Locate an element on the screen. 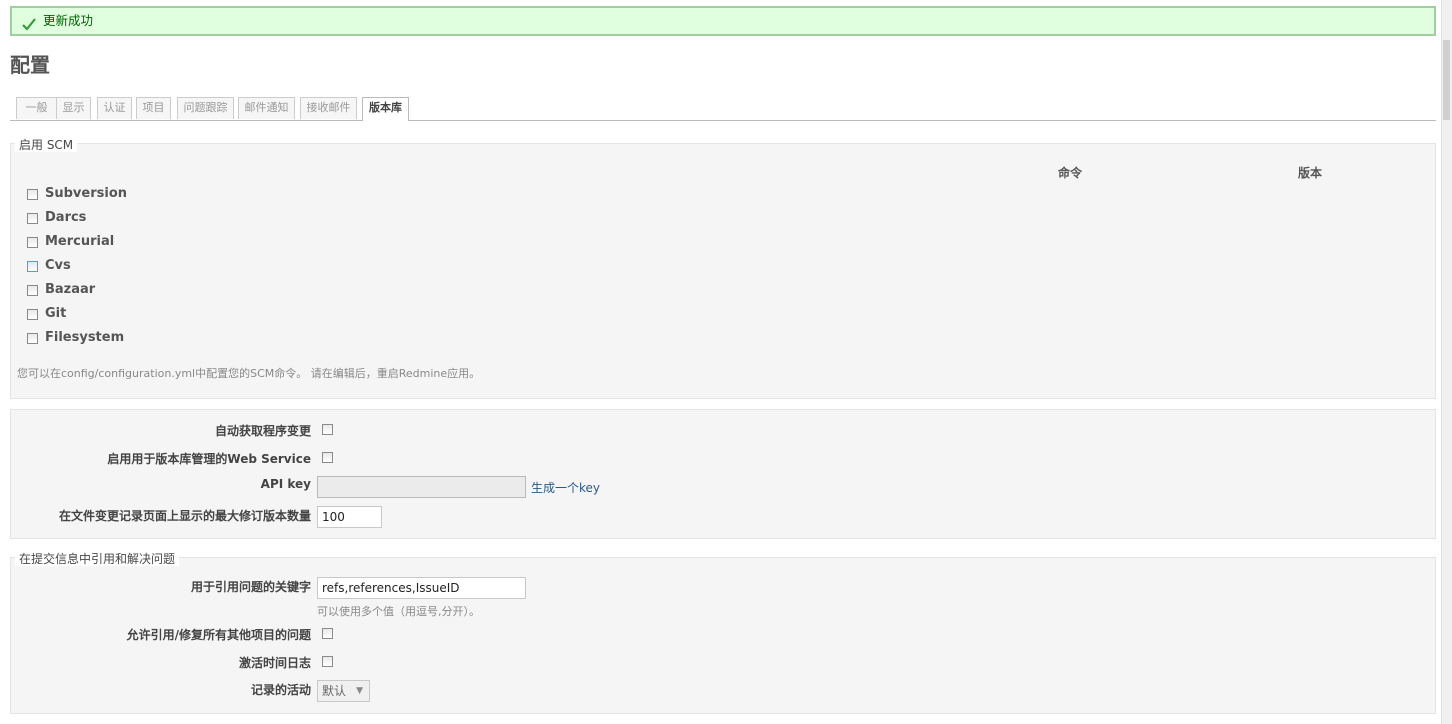 The height and width of the screenshot is (724, 1452). tab-repositories: 版本库 is located at coordinates (385, 109).